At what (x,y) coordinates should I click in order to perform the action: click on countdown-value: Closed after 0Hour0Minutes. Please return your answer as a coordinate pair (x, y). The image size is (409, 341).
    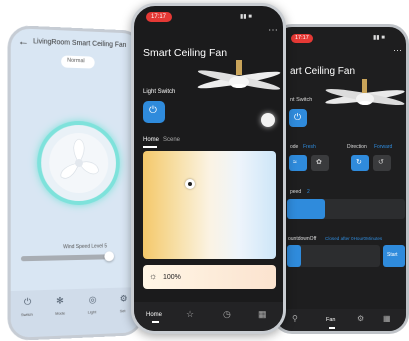
    Looking at the image, I should click on (354, 238).